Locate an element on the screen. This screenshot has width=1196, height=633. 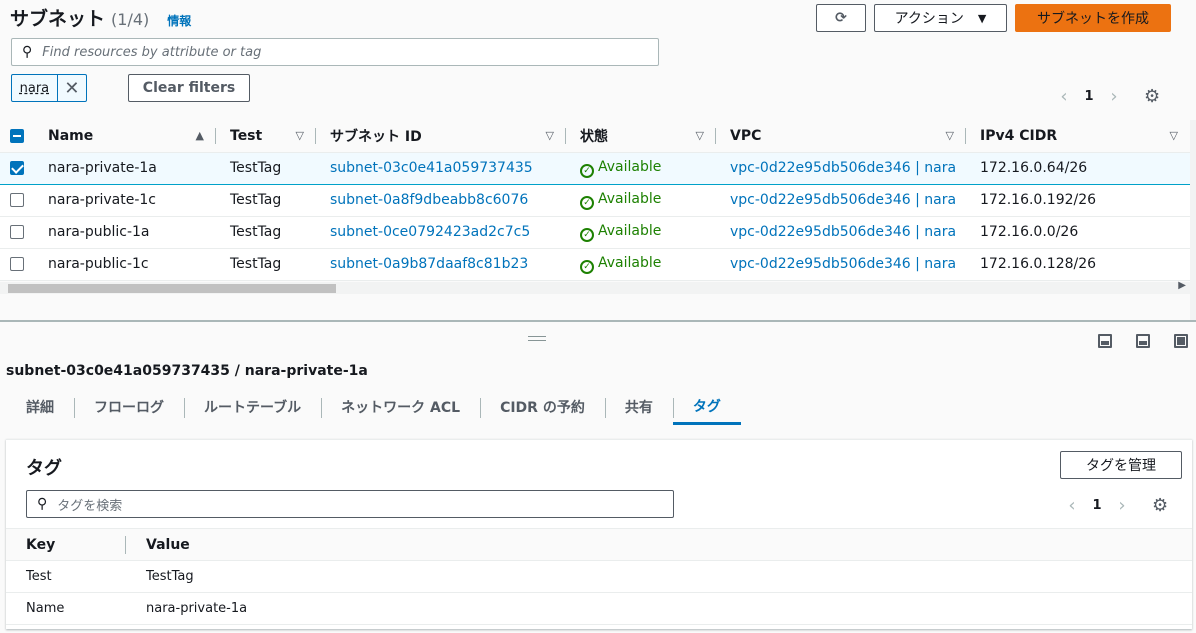
refresh-icon: ⟳ is located at coordinates (841, 18).